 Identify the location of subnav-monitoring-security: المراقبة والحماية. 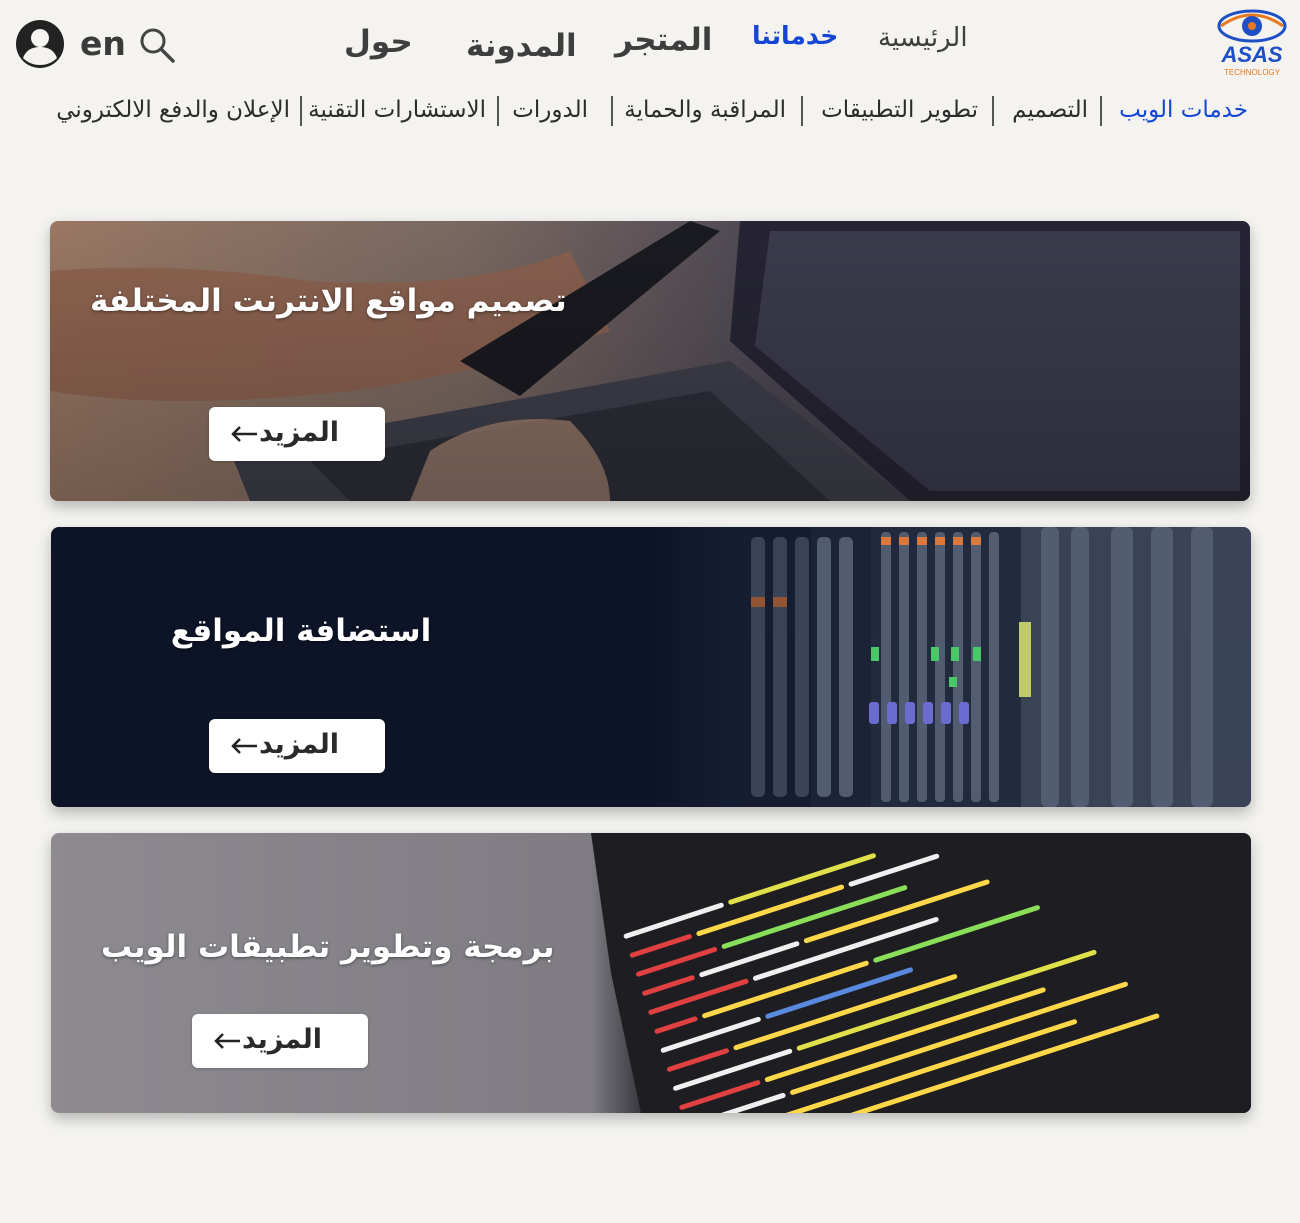
(705, 110).